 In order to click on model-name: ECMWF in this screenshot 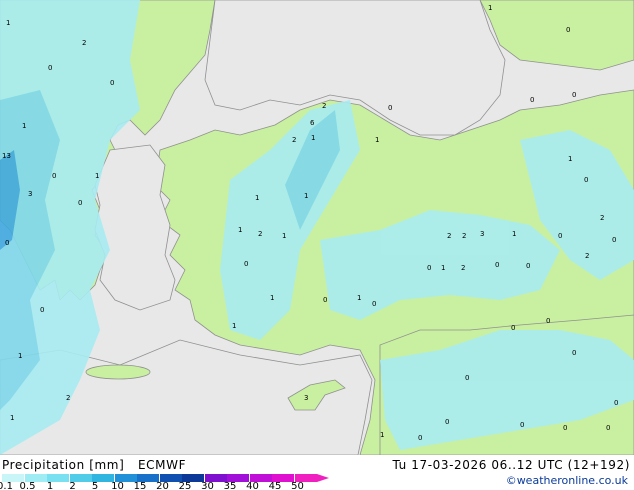, I will do `click(162, 465)`.